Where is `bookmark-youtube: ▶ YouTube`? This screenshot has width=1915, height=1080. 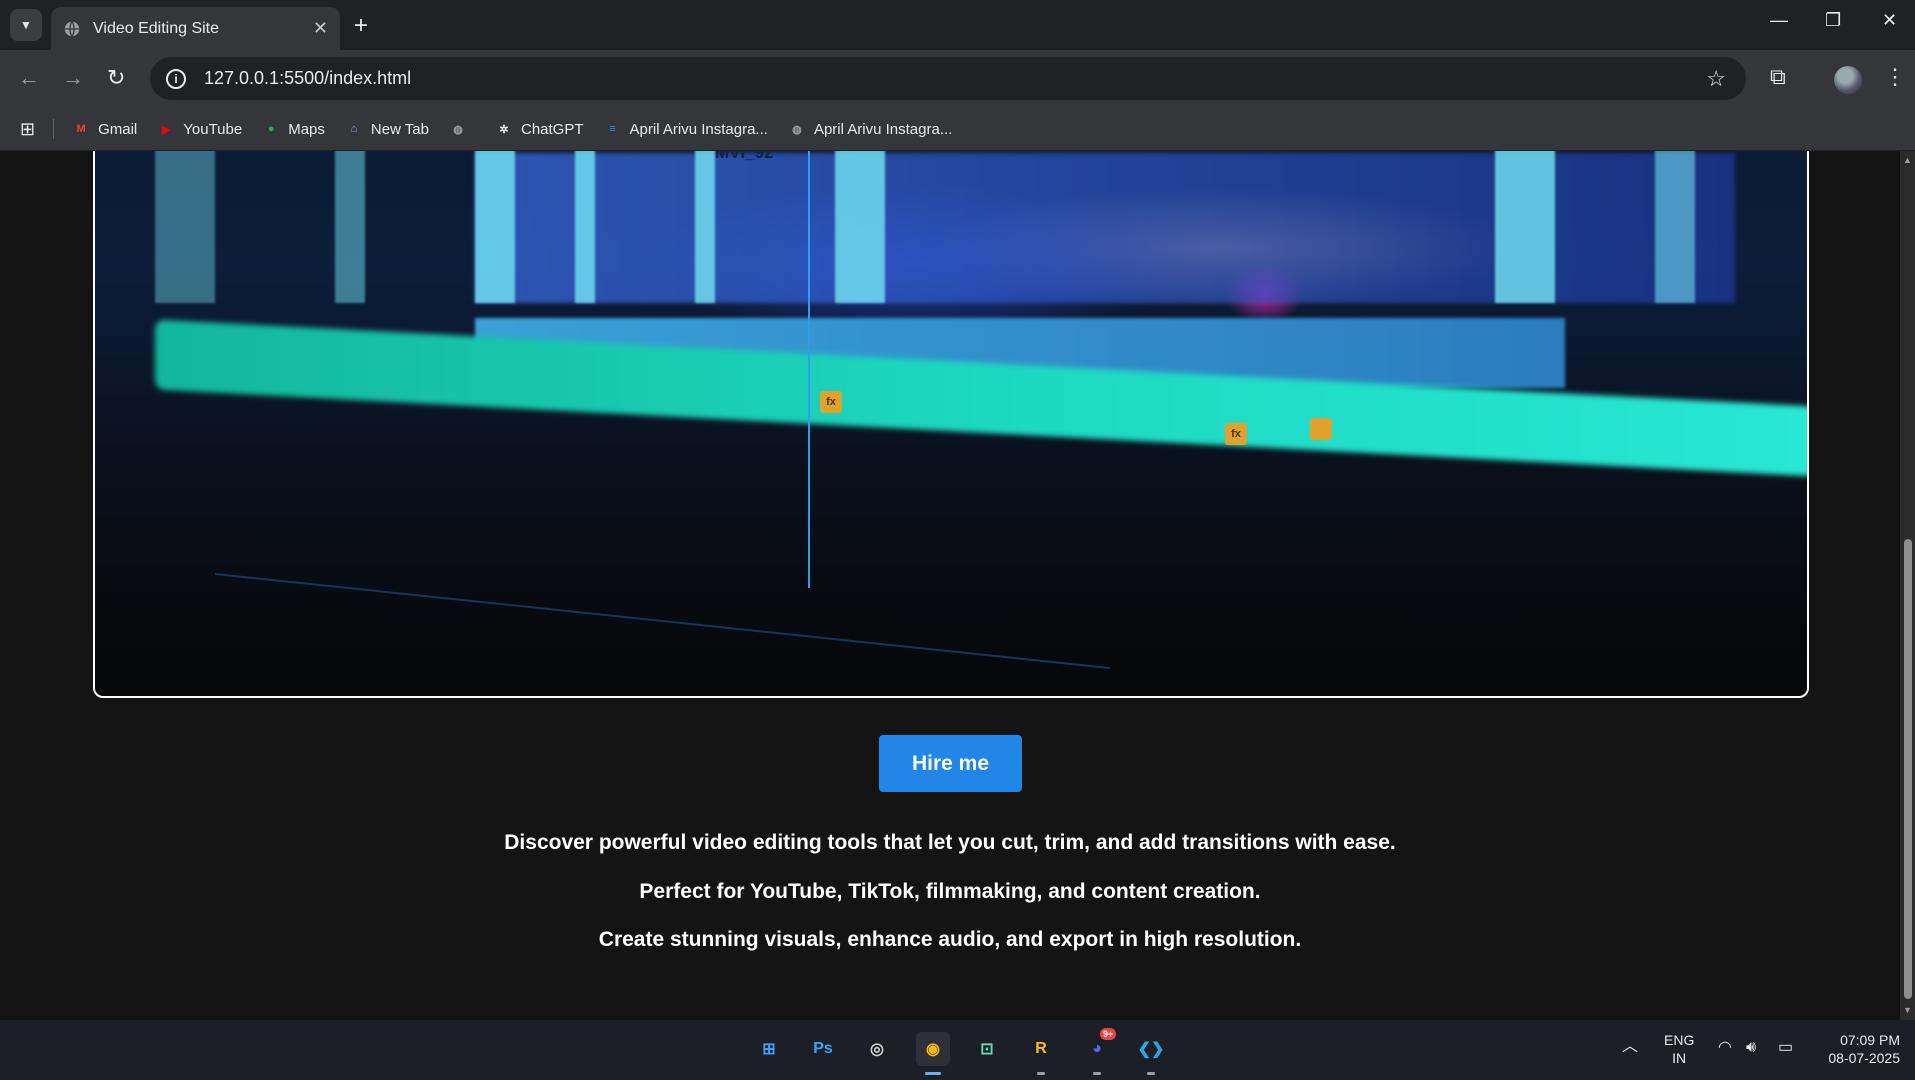
bookmark-youtube: ▶ YouTube is located at coordinates (199, 129).